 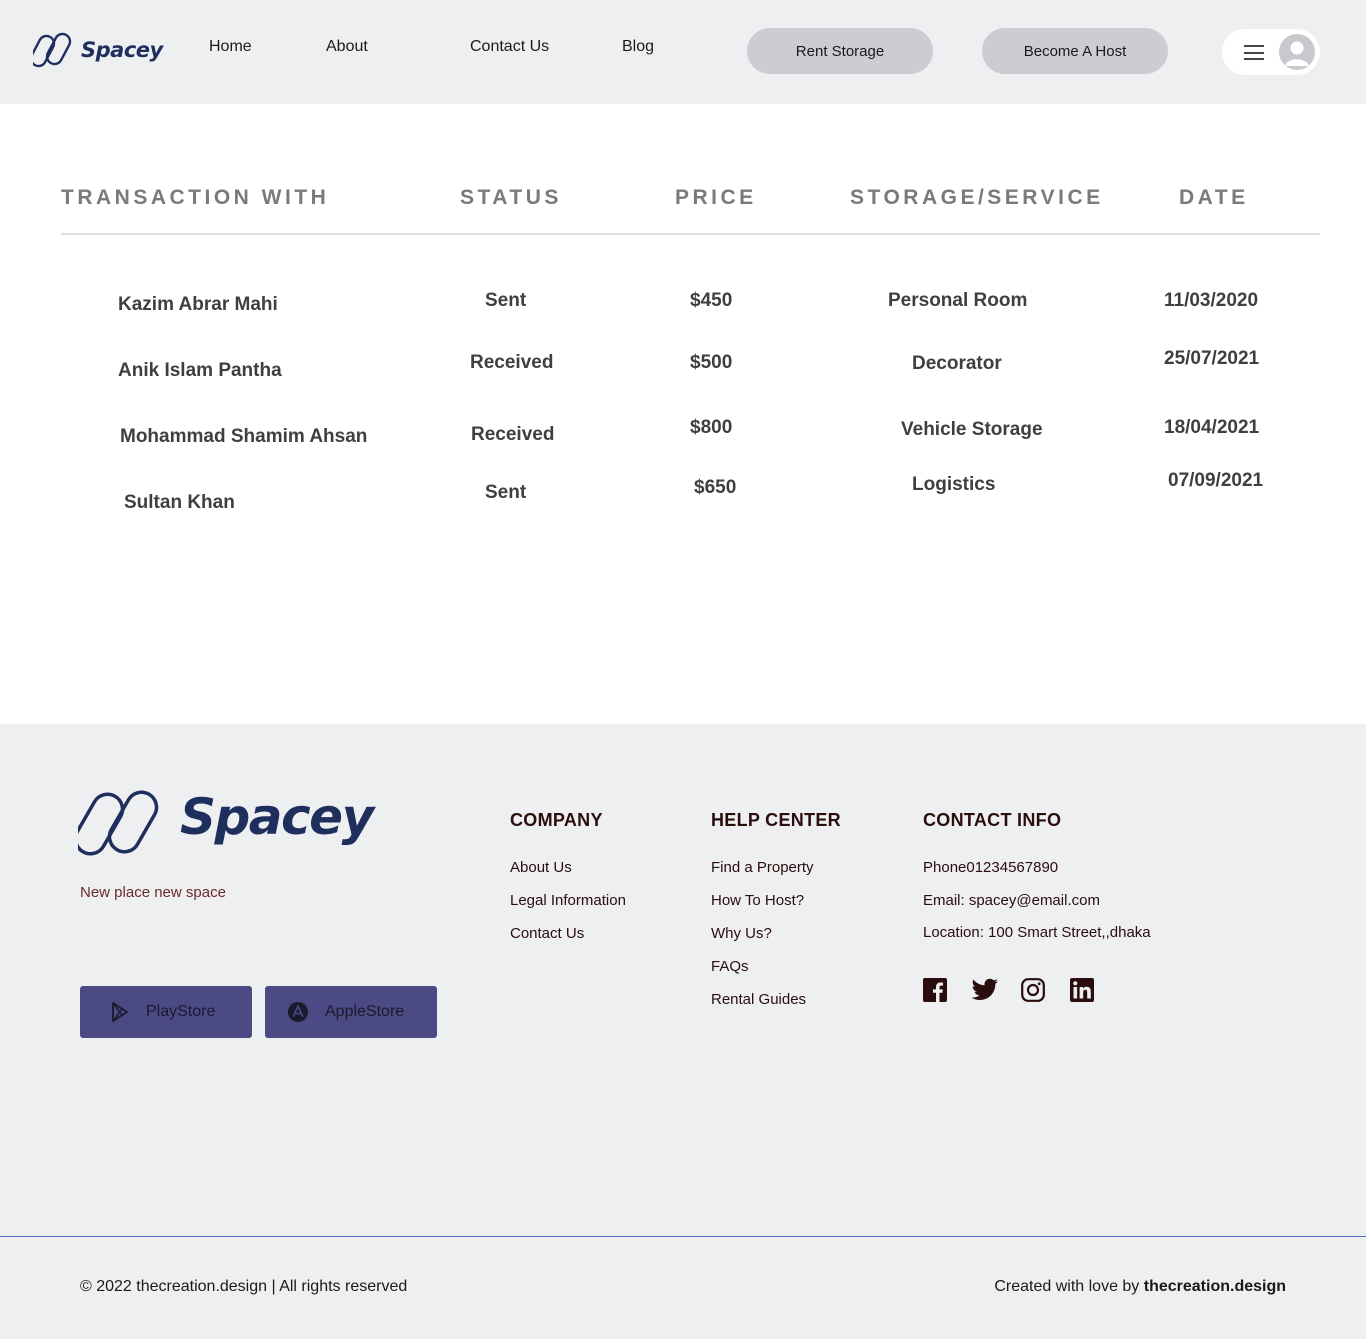 What do you see at coordinates (1271, 52) in the screenshot?
I see `user-menu-button` at bounding box center [1271, 52].